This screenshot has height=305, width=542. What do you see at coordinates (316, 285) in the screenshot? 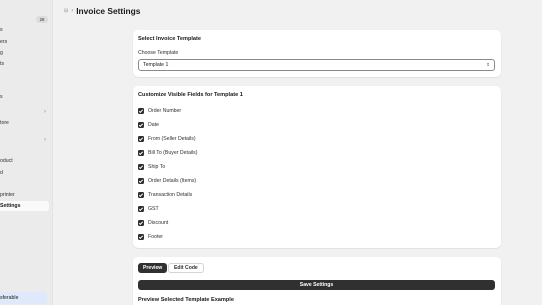
I see `save-settings-button: Save Settings` at bounding box center [316, 285].